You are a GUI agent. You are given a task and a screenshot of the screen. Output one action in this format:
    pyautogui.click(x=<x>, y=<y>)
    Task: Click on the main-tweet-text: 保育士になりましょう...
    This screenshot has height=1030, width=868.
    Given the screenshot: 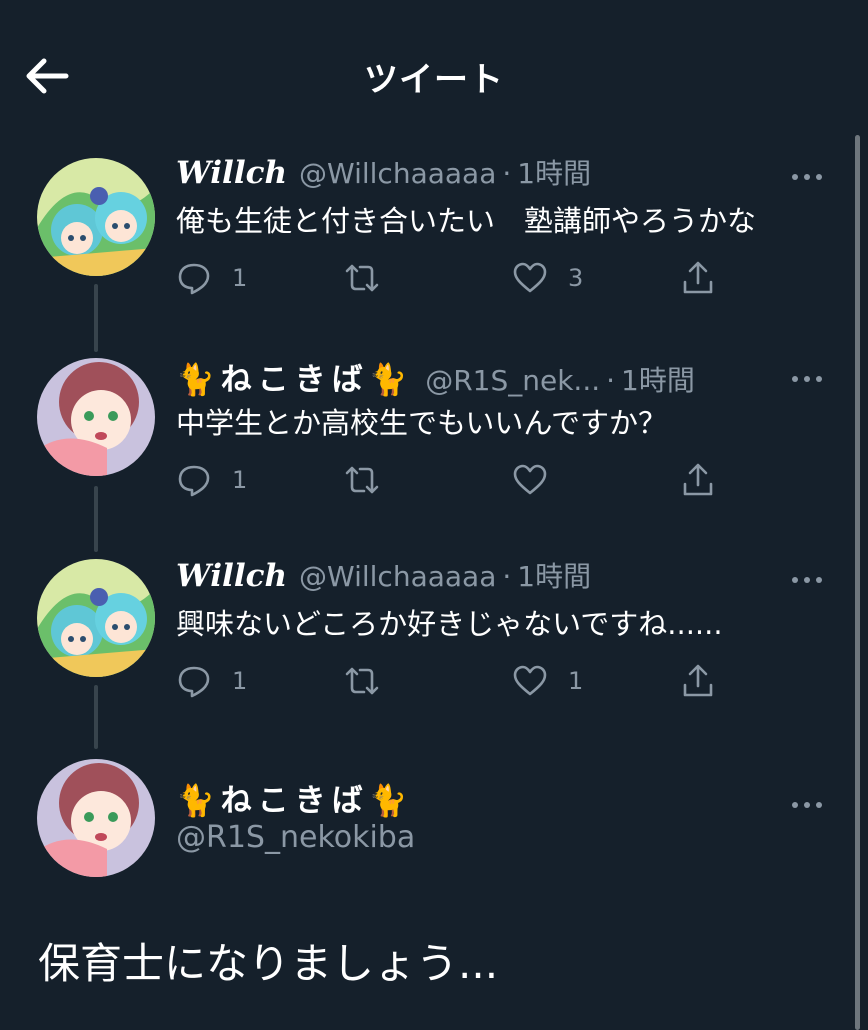 What is the action you would take?
    pyautogui.click(x=268, y=963)
    